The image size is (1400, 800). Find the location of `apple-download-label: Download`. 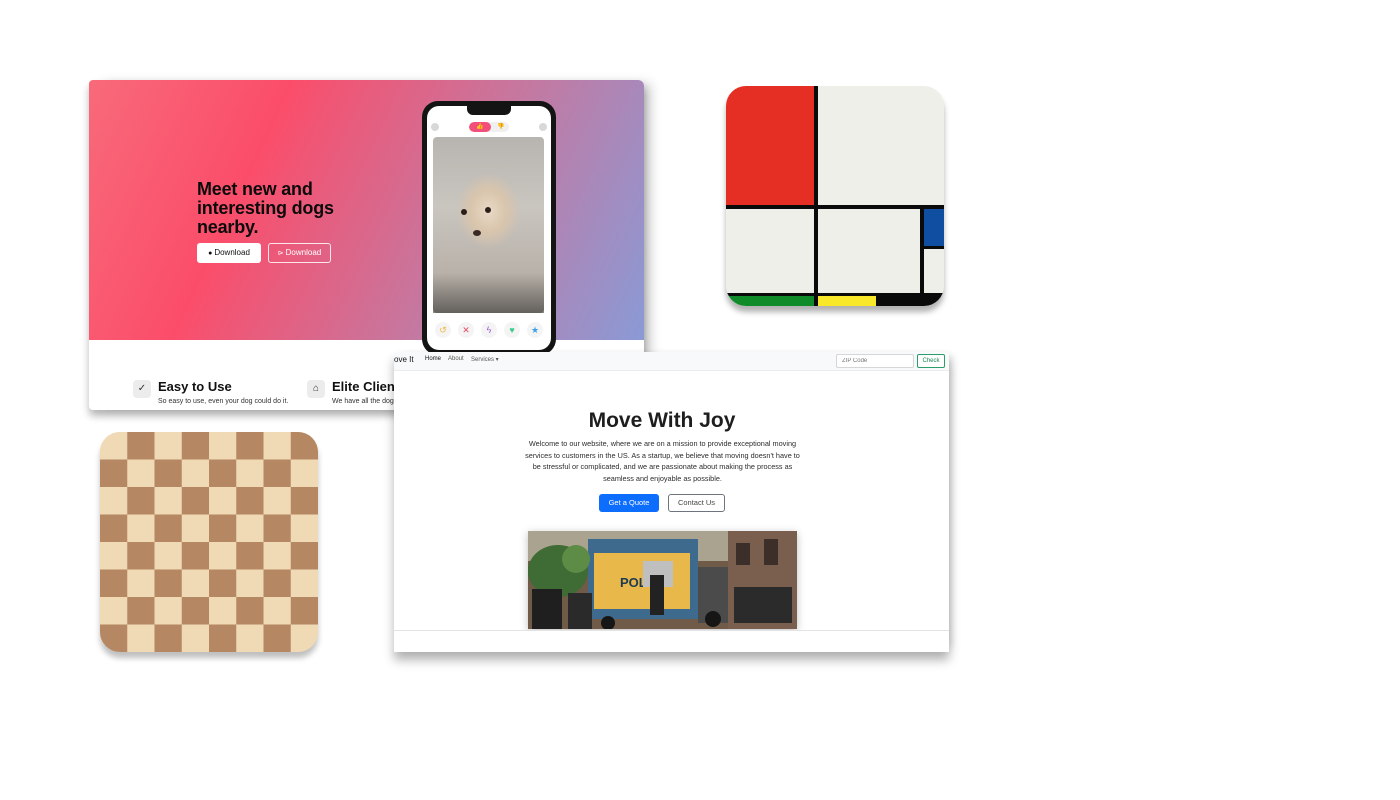

apple-download-label: Download is located at coordinates (232, 252).